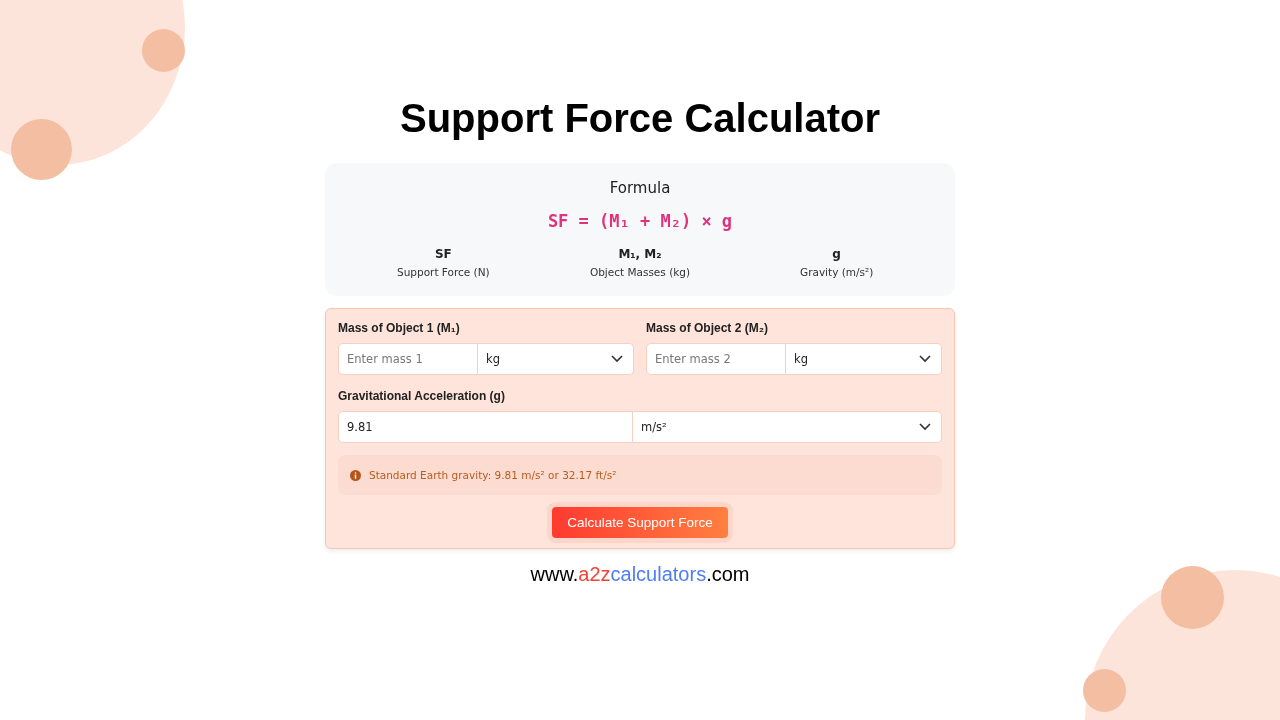  What do you see at coordinates (485, 427) in the screenshot?
I see `gravity-input: 9.81` at bounding box center [485, 427].